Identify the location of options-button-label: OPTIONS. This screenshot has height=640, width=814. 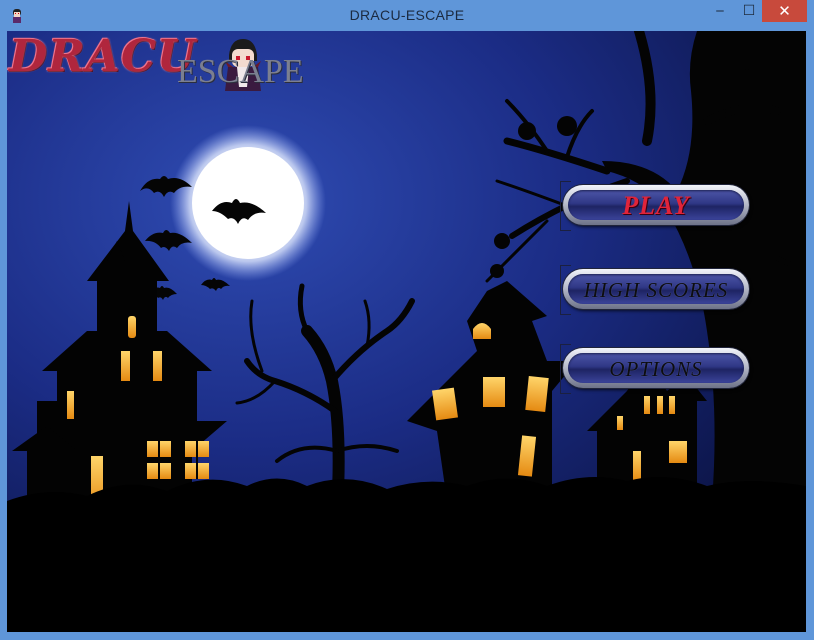
(656, 369).